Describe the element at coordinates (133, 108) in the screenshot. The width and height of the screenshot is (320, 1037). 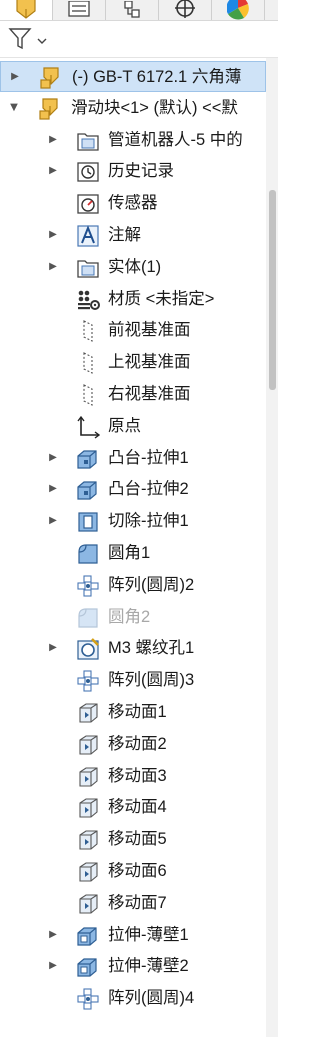
I see `tree-item: ▼ 滑动块<1> (默认) <<默` at that location.